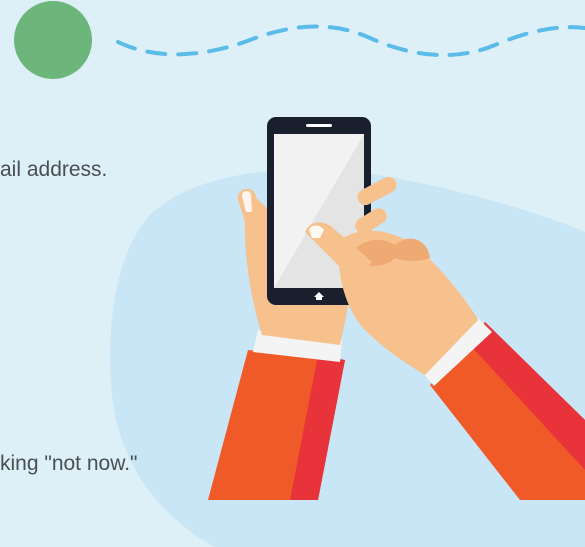 The height and width of the screenshot is (547, 585). Describe the element at coordinates (319, 125) in the screenshot. I see `phone-speaker` at that location.